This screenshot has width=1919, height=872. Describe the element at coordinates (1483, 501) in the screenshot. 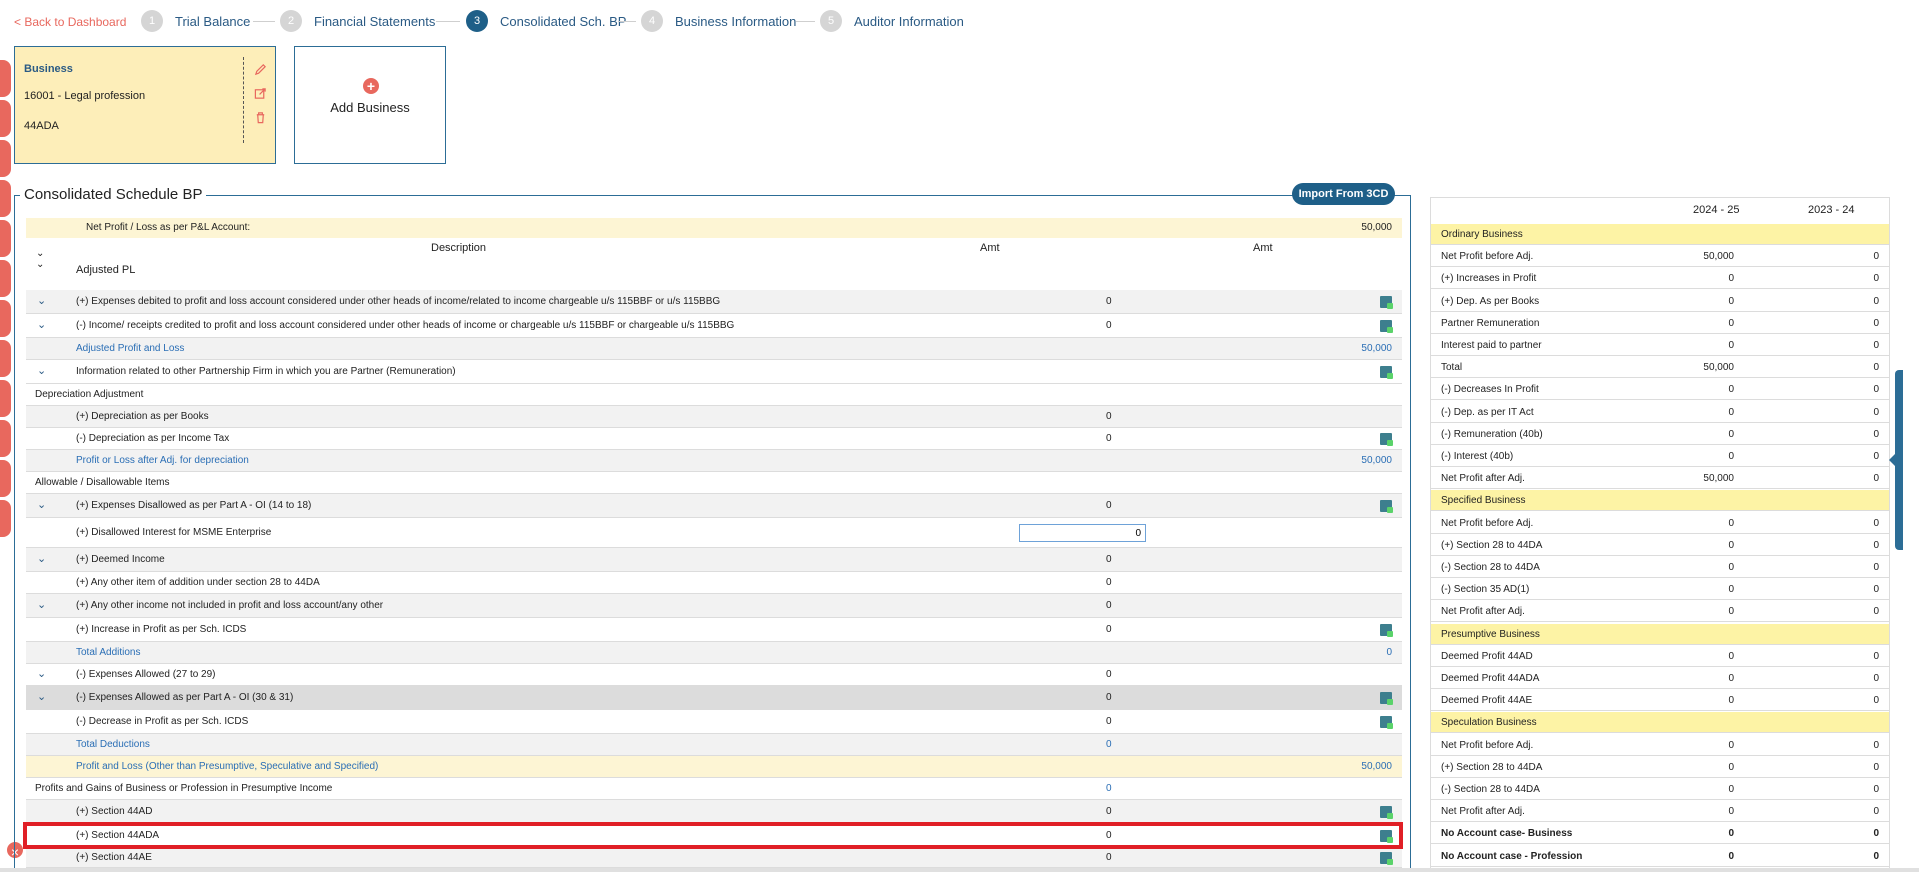

I see `summary-label: Specified Business` at that location.